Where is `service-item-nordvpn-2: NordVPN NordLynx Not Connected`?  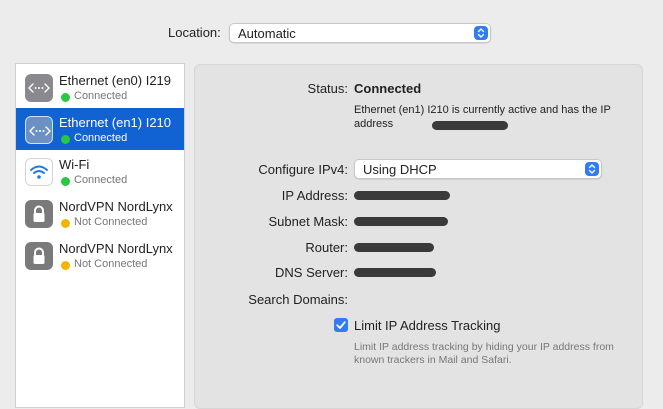 service-item-nordvpn-2: NordVPN NordLynx Not Connected is located at coordinates (100, 255).